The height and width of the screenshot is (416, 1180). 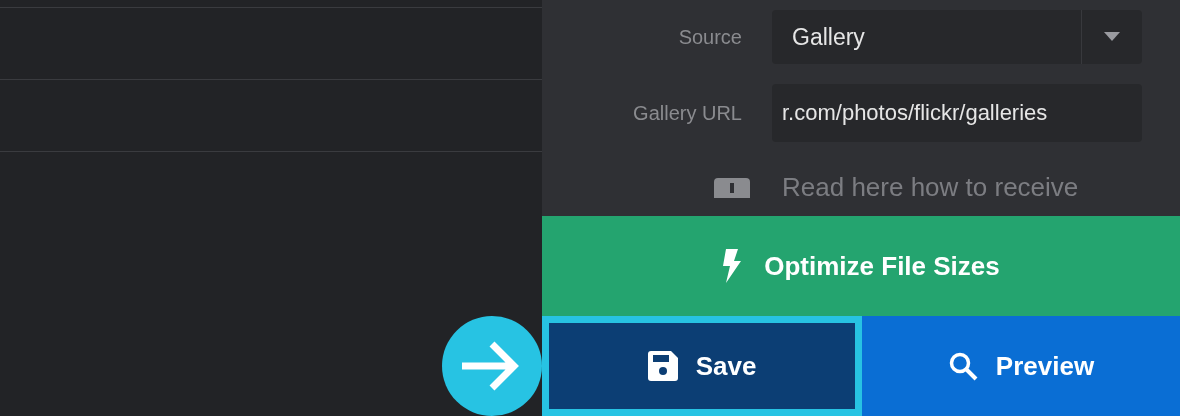 What do you see at coordinates (709, 37) in the screenshot?
I see `field-label: Source` at bounding box center [709, 37].